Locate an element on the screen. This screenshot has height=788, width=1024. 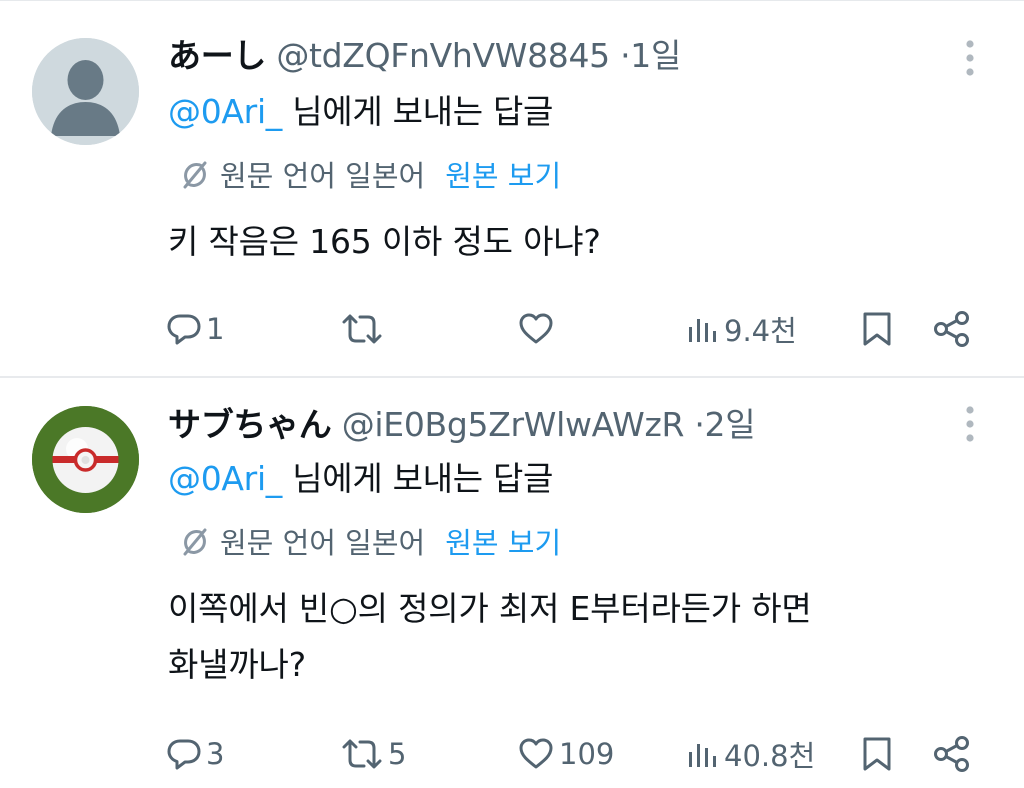
display-name: サブちゃん is located at coordinates (250, 424).